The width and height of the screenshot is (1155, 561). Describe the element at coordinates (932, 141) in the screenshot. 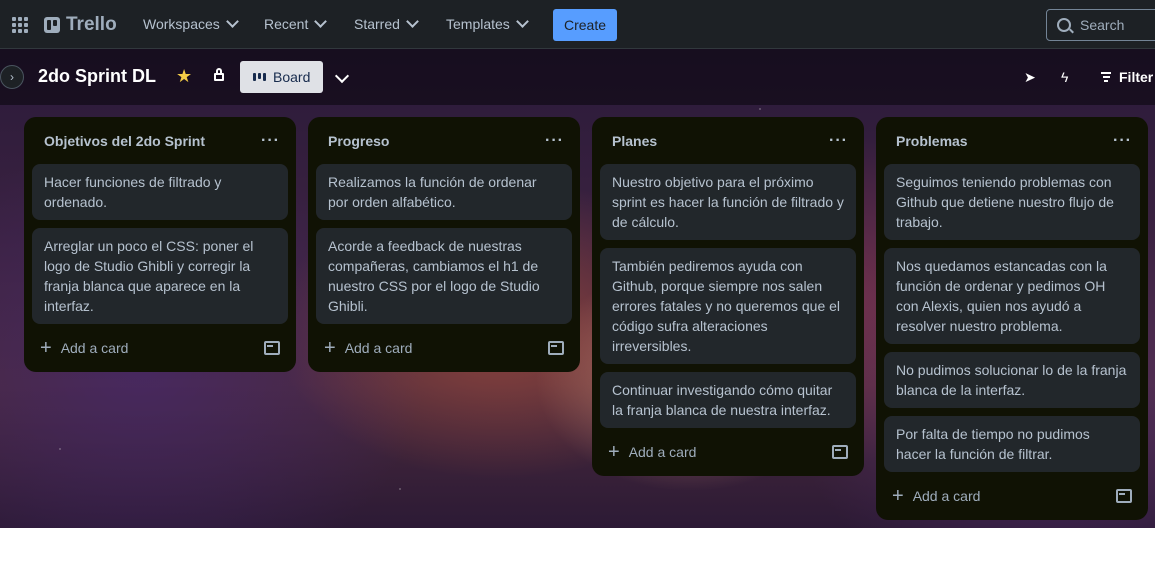

I see `list-title: Problemas` at that location.